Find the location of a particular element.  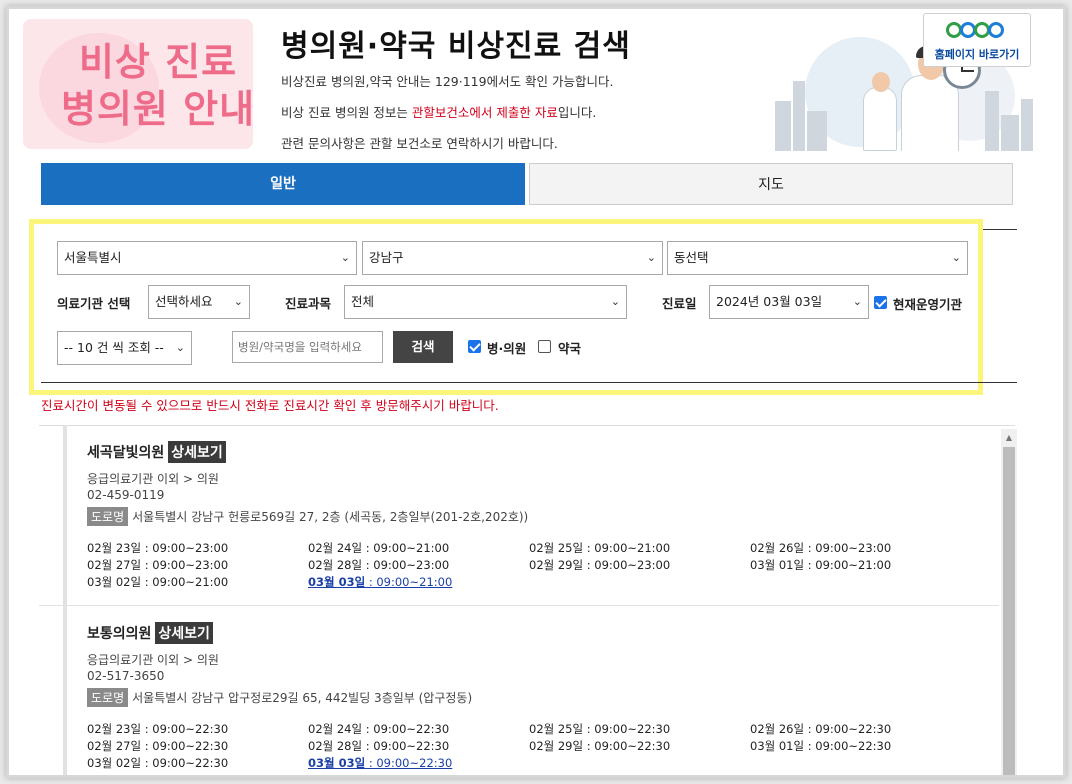

hours-item: 02월 27일 : 09:00~23:00 is located at coordinates (158, 565).